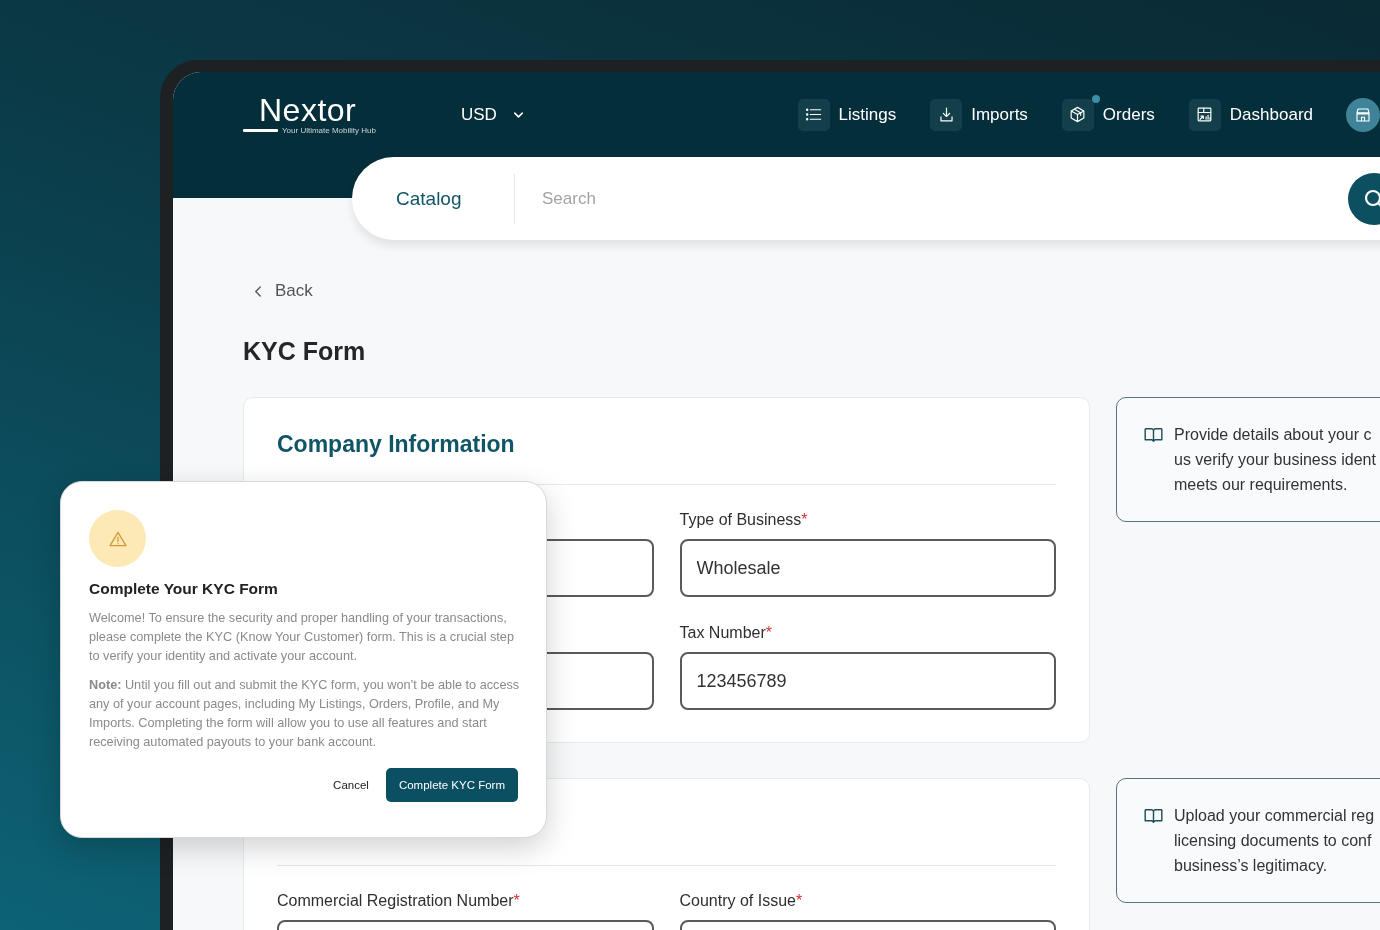  I want to click on back-link: Back, so click(284, 291).